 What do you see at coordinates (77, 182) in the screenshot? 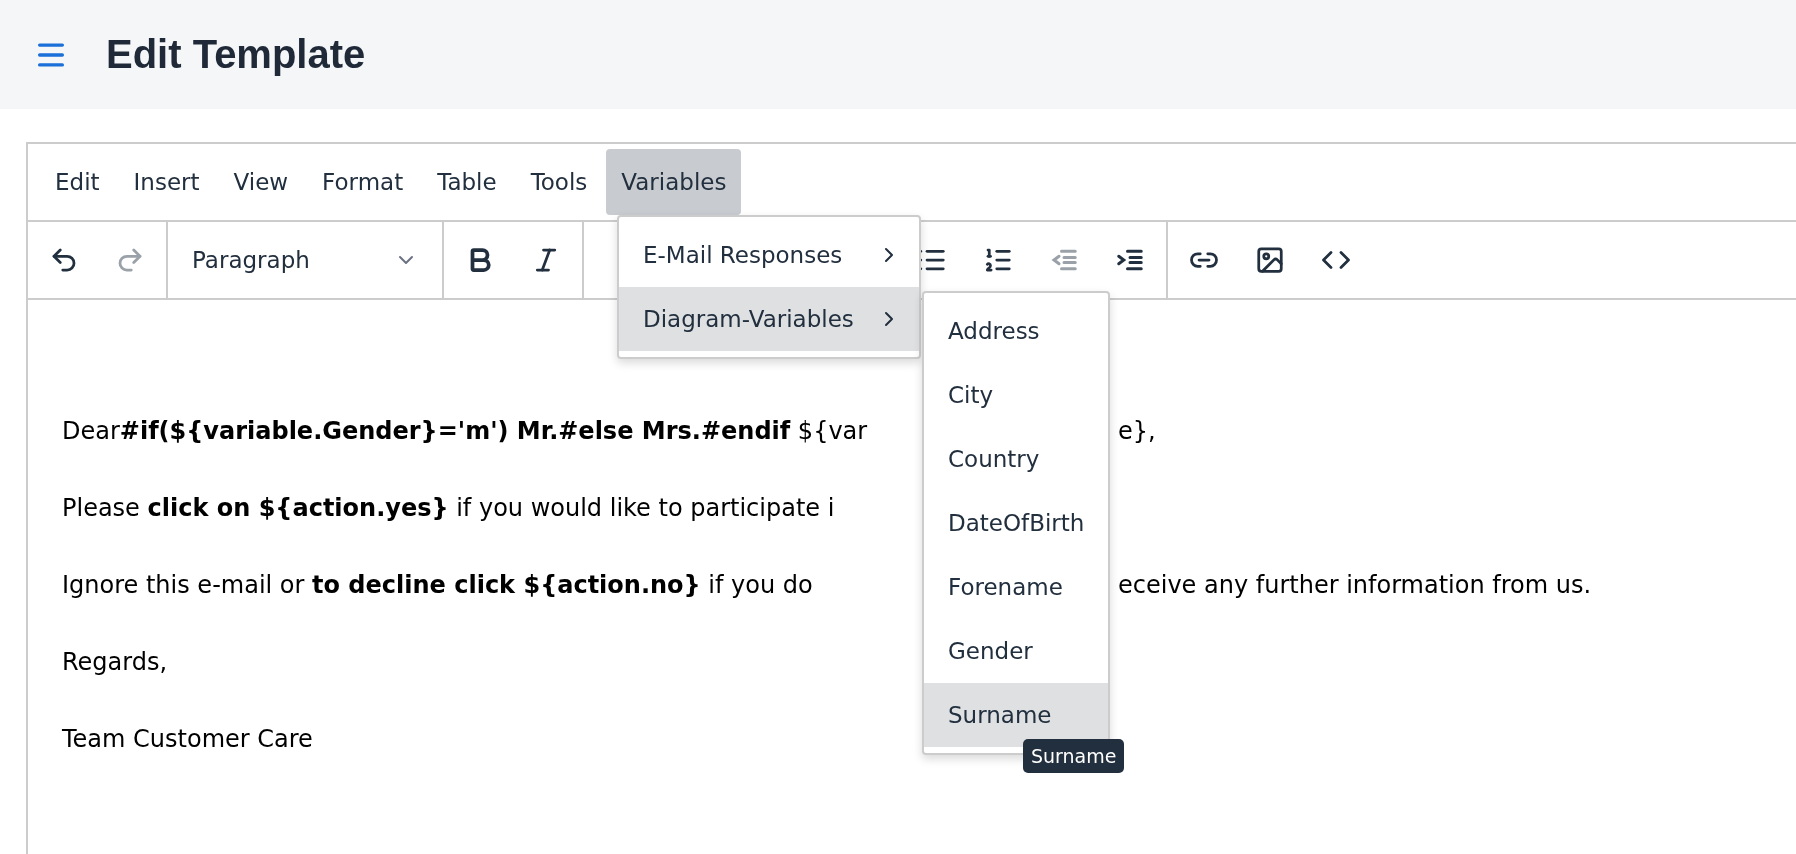
I see `menu-item: Edit` at bounding box center [77, 182].